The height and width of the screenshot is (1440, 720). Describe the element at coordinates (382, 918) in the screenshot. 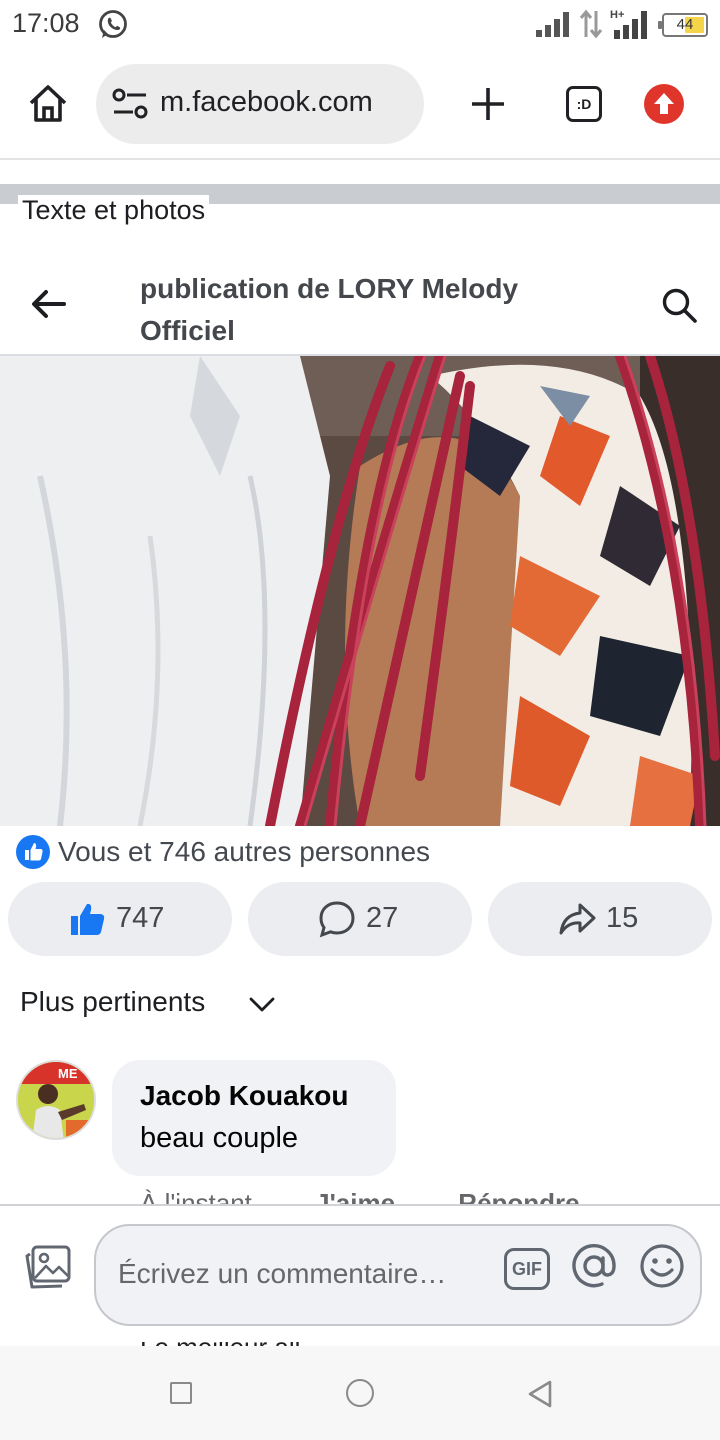

I see `comment-count: 27` at that location.